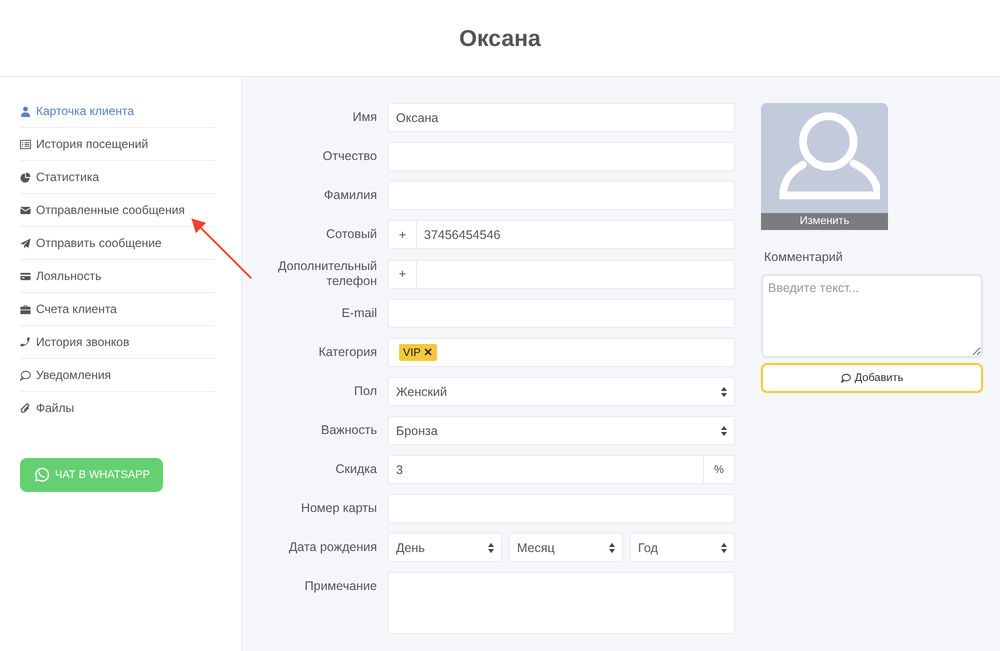 The width and height of the screenshot is (1000, 651). Describe the element at coordinates (327, 274) in the screenshot. I see `field-label: Дополнительный телефон` at that location.